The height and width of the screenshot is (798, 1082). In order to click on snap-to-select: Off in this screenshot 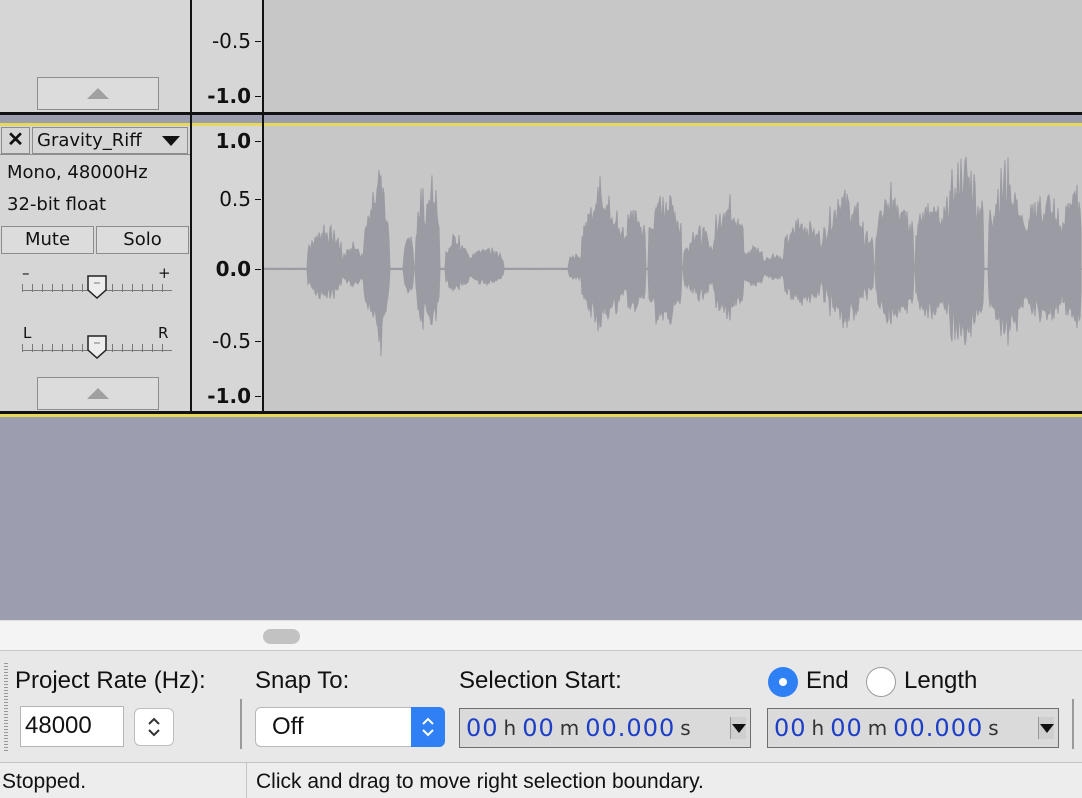, I will do `click(350, 727)`.